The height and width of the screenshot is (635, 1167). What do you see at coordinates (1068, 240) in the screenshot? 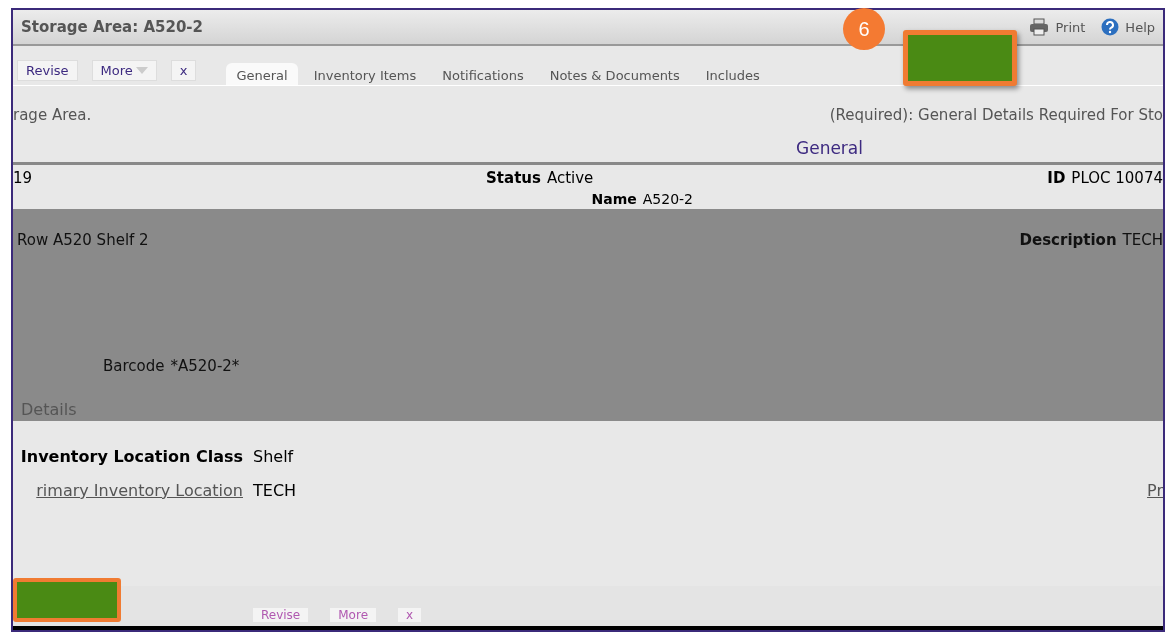
I see `field-label: Description` at bounding box center [1068, 240].